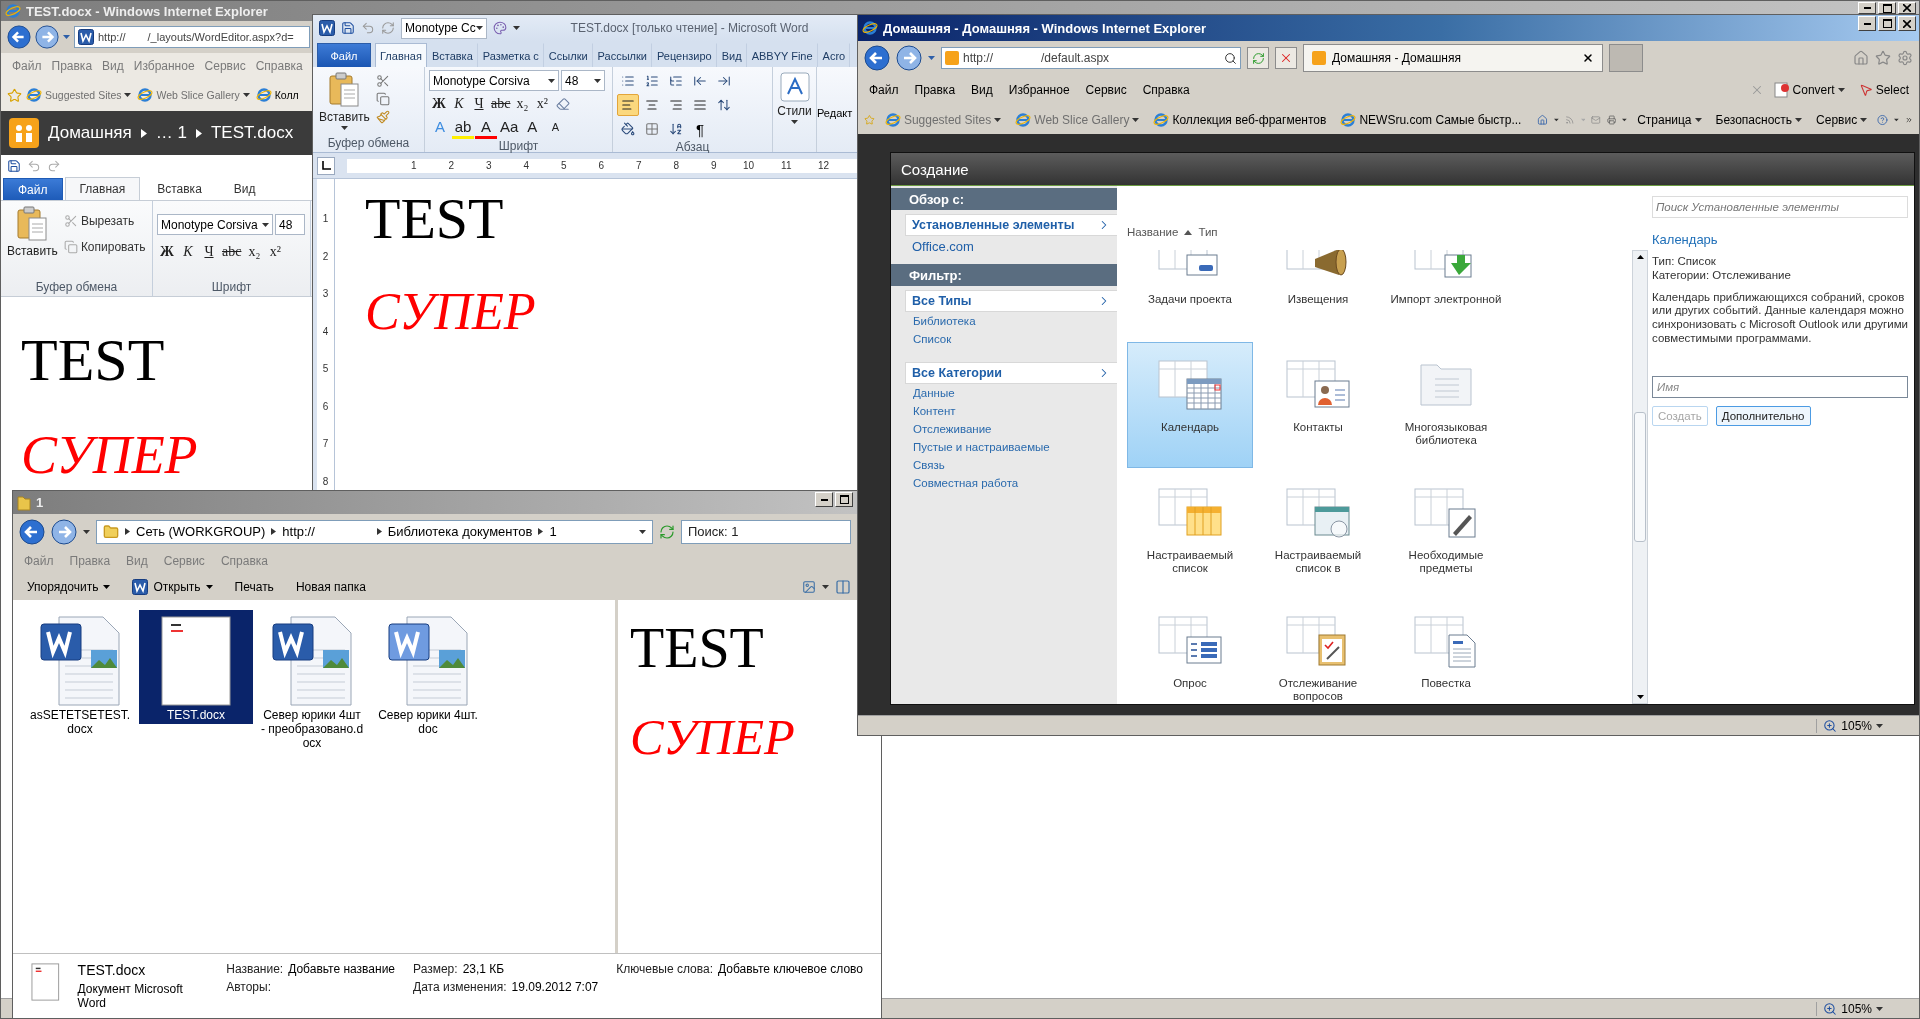 The height and width of the screenshot is (1019, 1920). Describe the element at coordinates (196, 667) in the screenshot. I see `file-item: TEST.docx` at that location.